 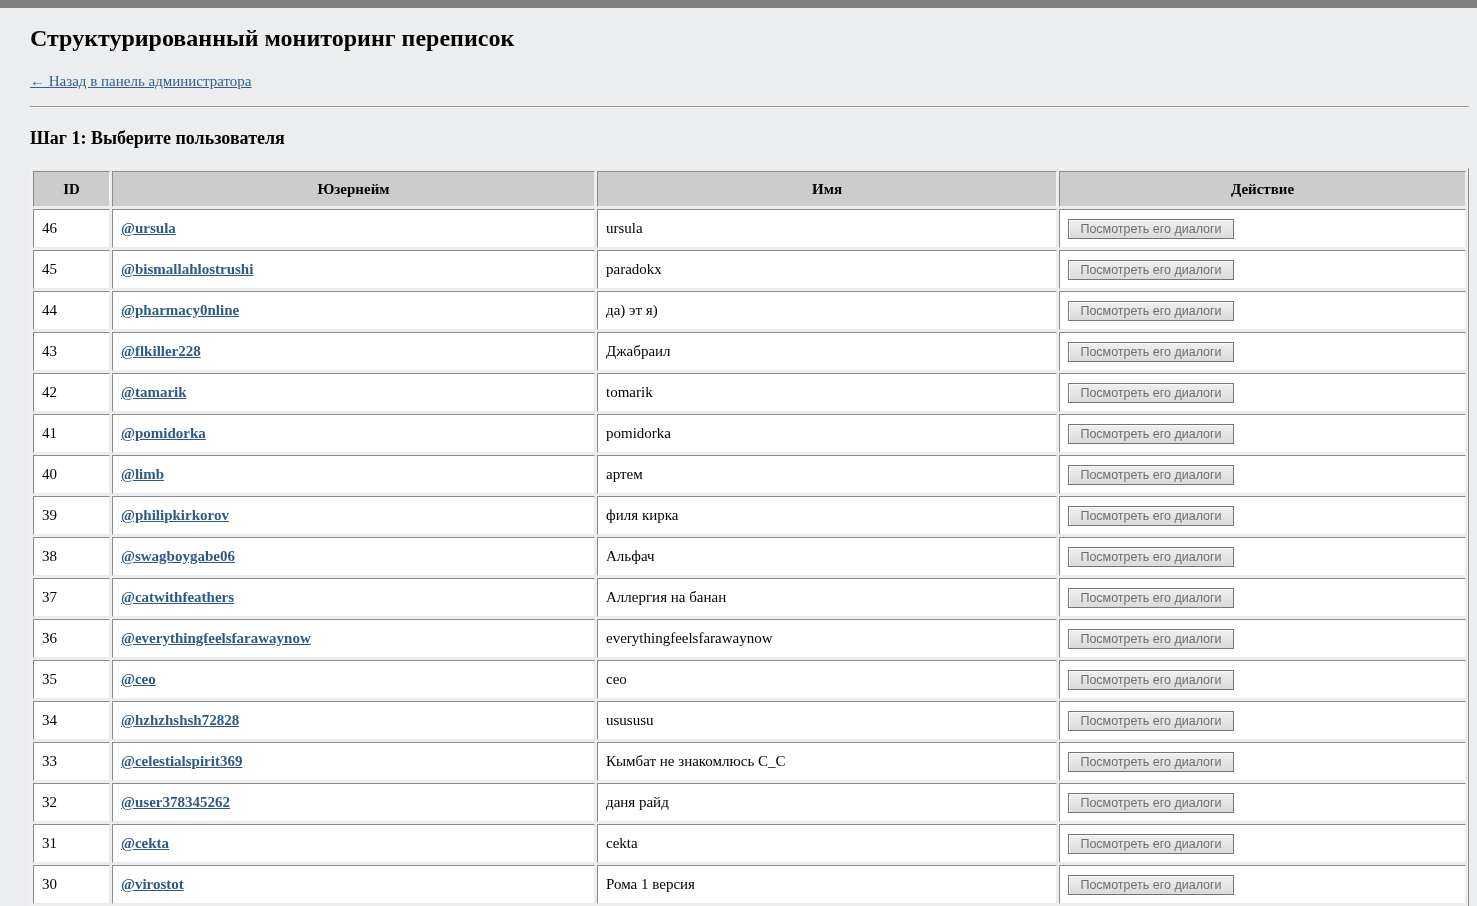 I want to click on id-cell: 40, so click(x=71, y=474).